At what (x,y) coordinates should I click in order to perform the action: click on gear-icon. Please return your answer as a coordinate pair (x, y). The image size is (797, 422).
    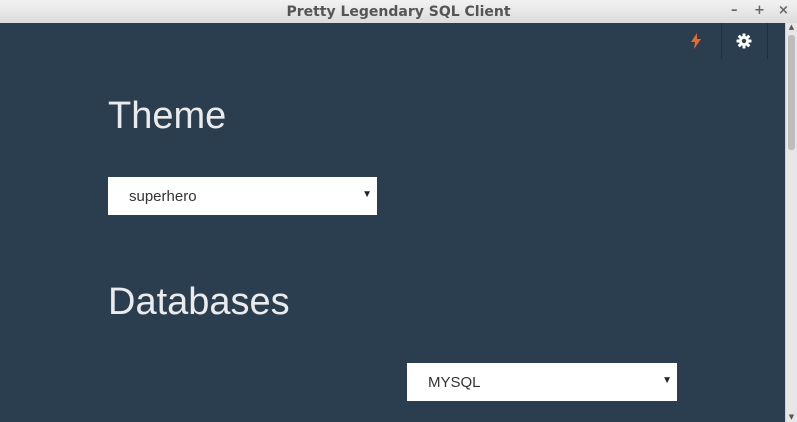
    Looking at the image, I should click on (744, 41).